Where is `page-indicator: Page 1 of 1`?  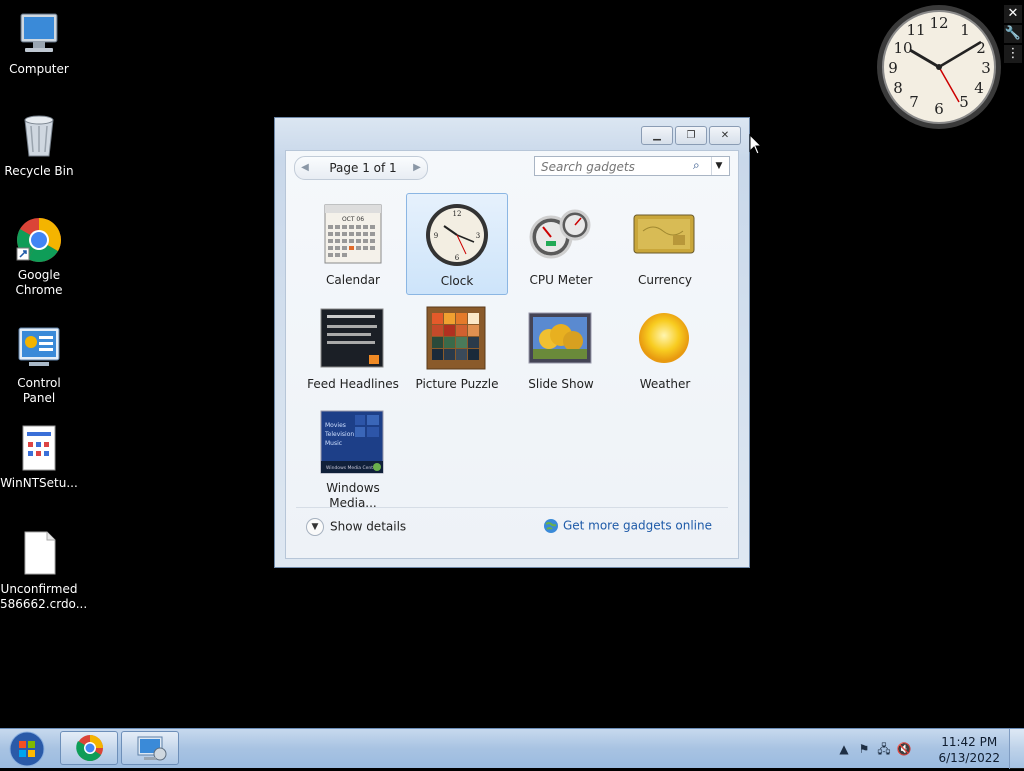 page-indicator: Page 1 of 1 is located at coordinates (363, 168).